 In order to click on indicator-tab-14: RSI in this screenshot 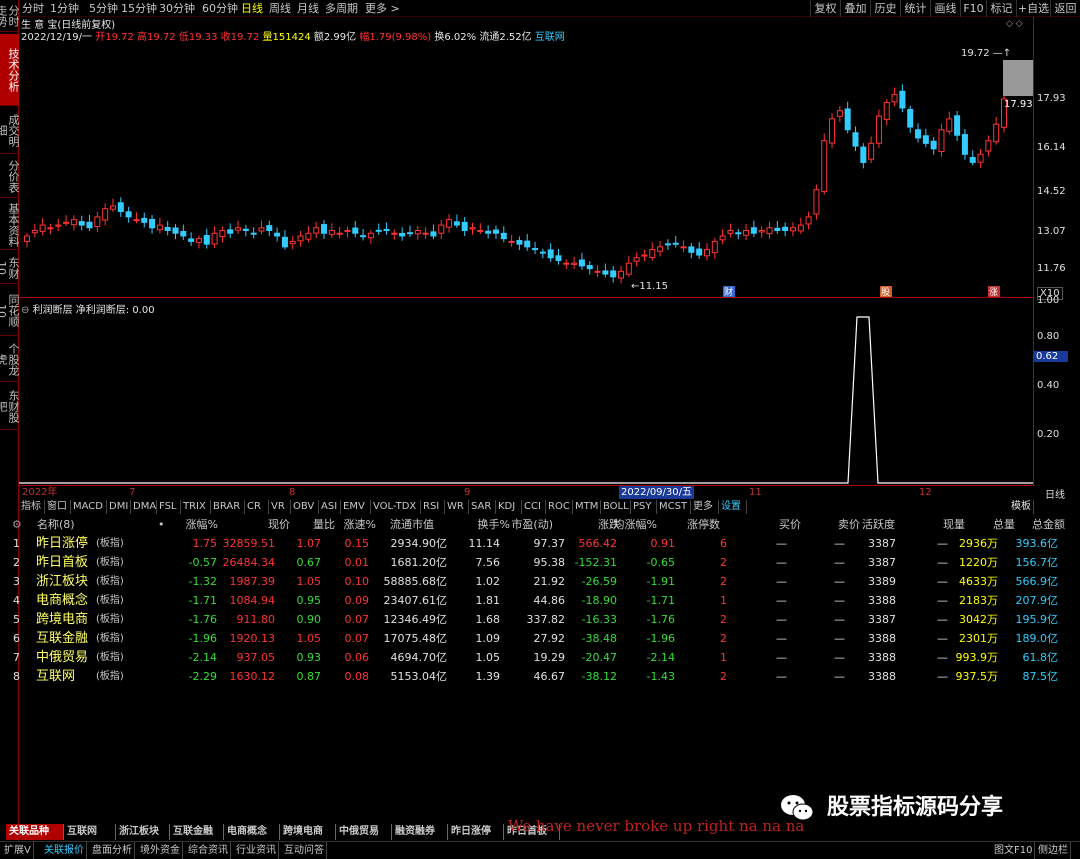, I will do `click(433, 507)`.